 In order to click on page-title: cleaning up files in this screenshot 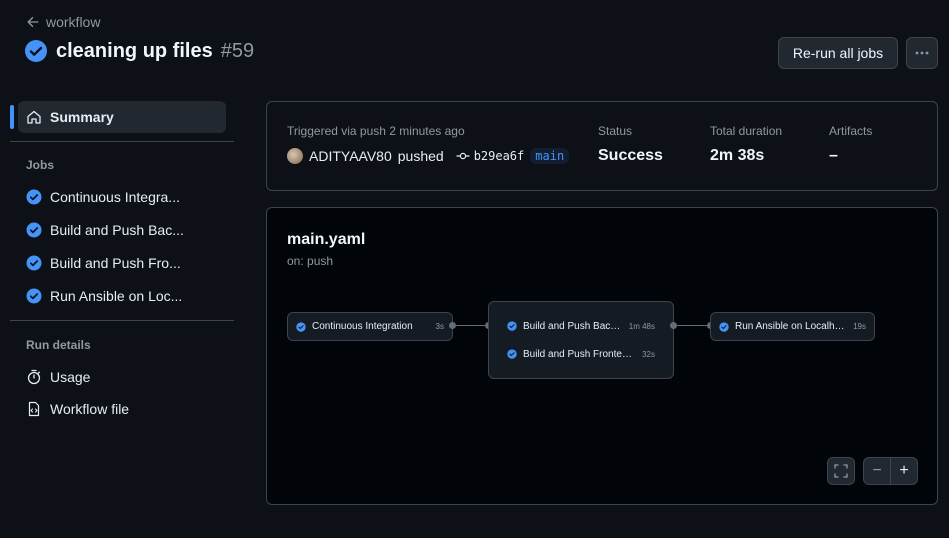, I will do `click(134, 50)`.